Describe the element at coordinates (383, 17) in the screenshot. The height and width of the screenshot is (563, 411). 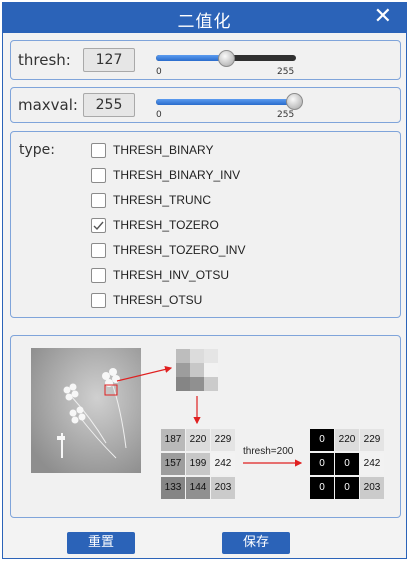
I see `close-icon: ✕` at that location.